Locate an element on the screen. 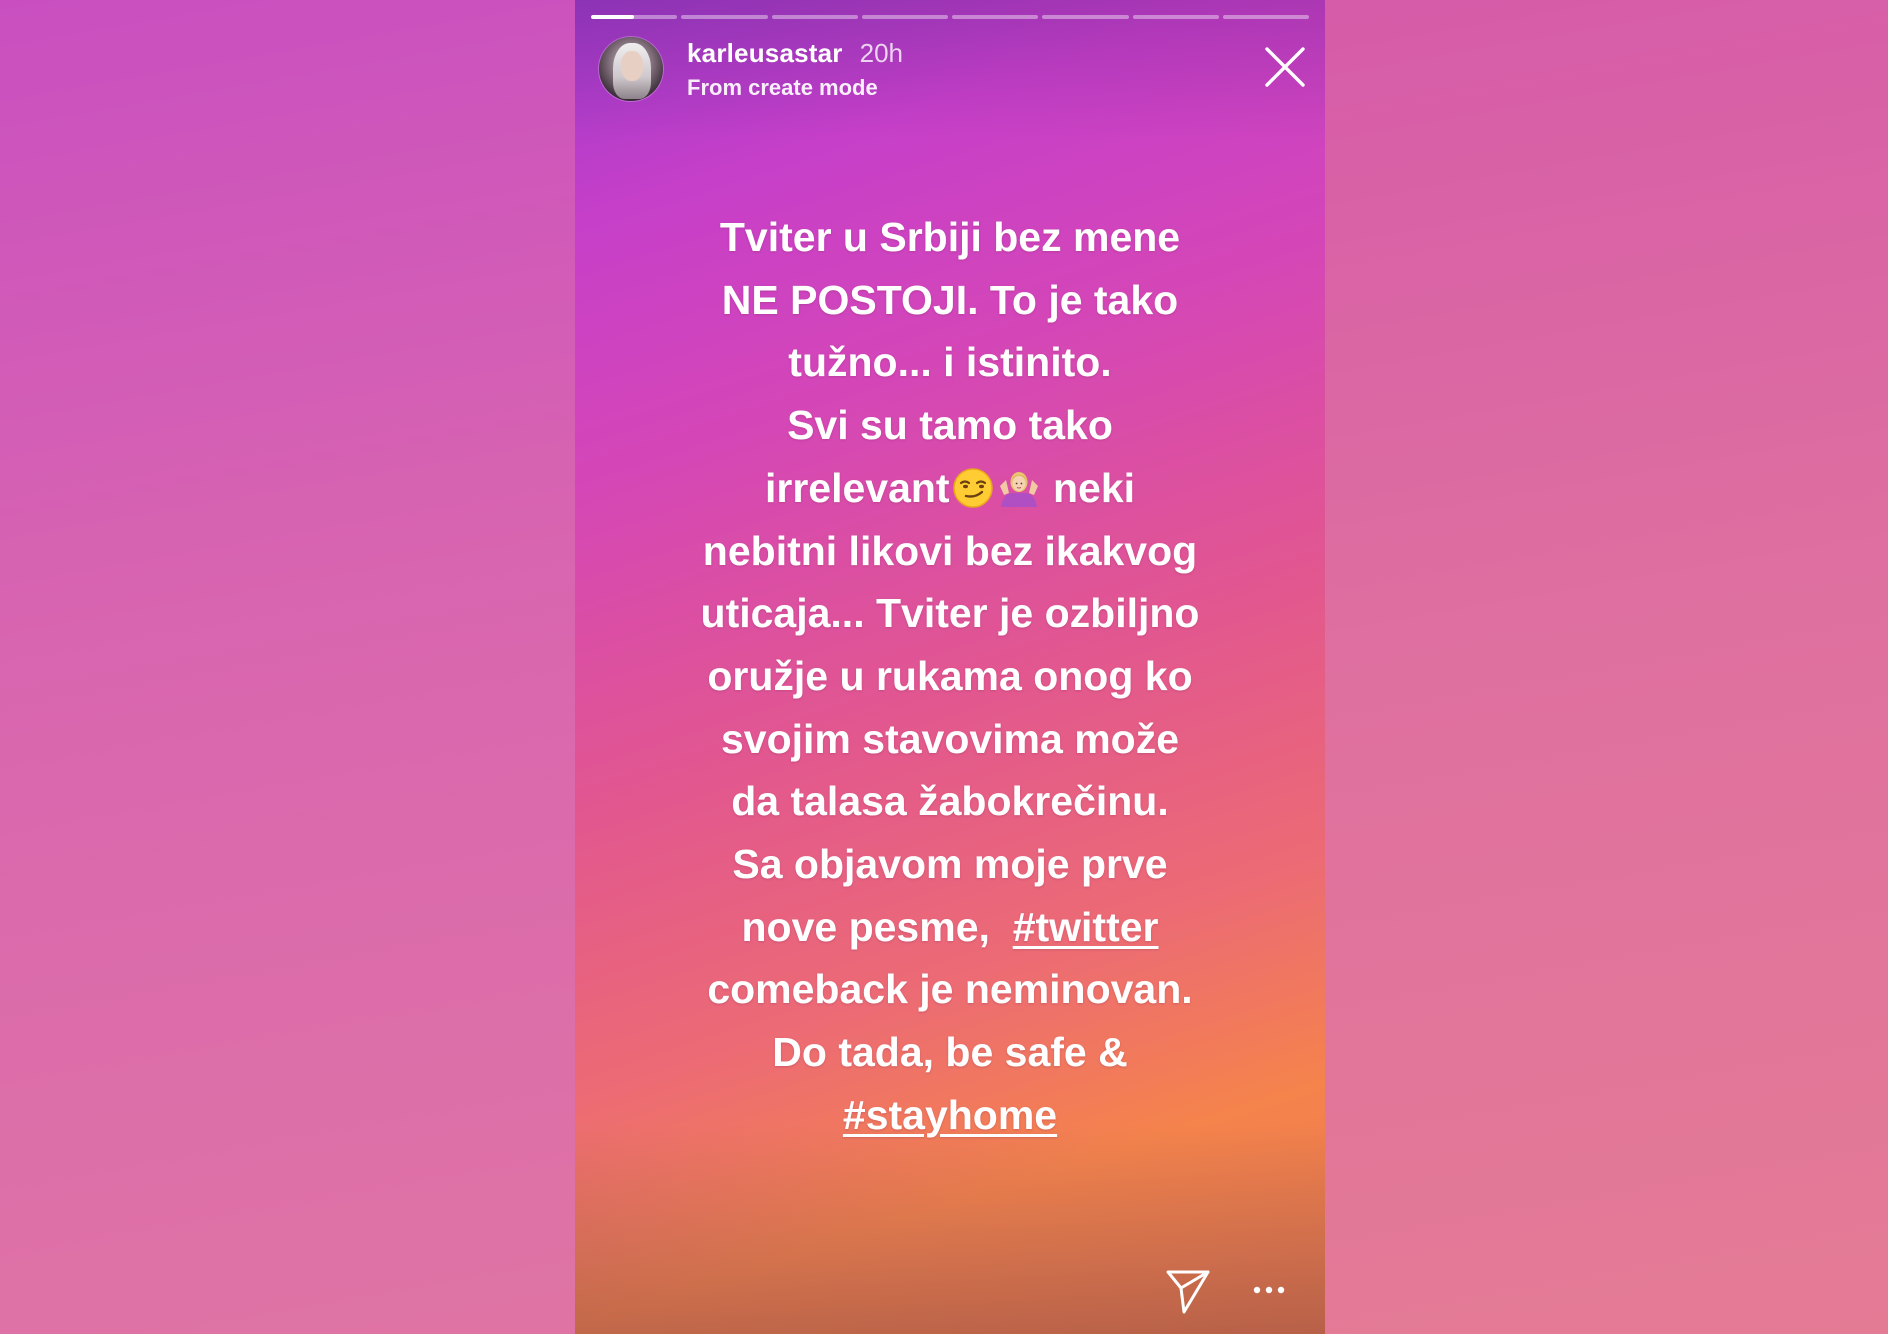  story-line: oružje u rukama onog ko is located at coordinates (950, 675).